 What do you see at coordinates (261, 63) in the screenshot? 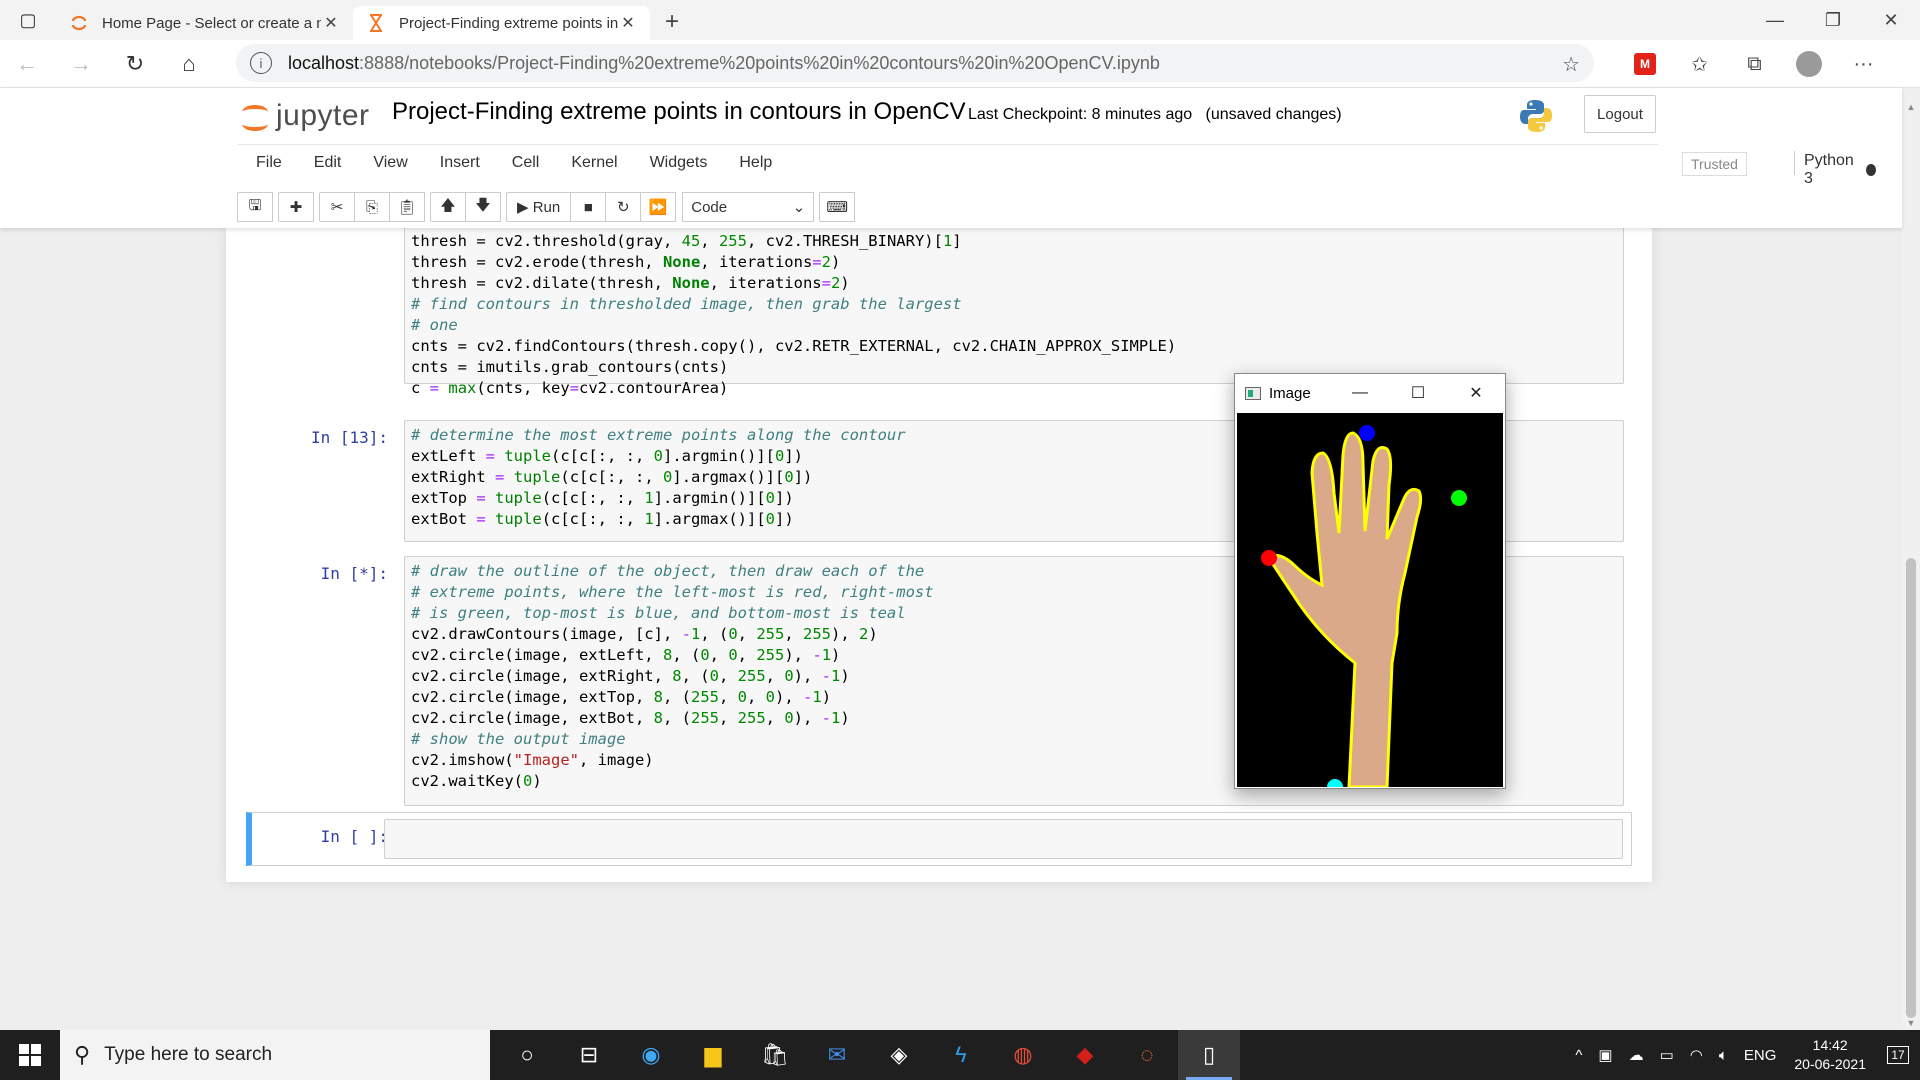
I see `info-icon: i` at bounding box center [261, 63].